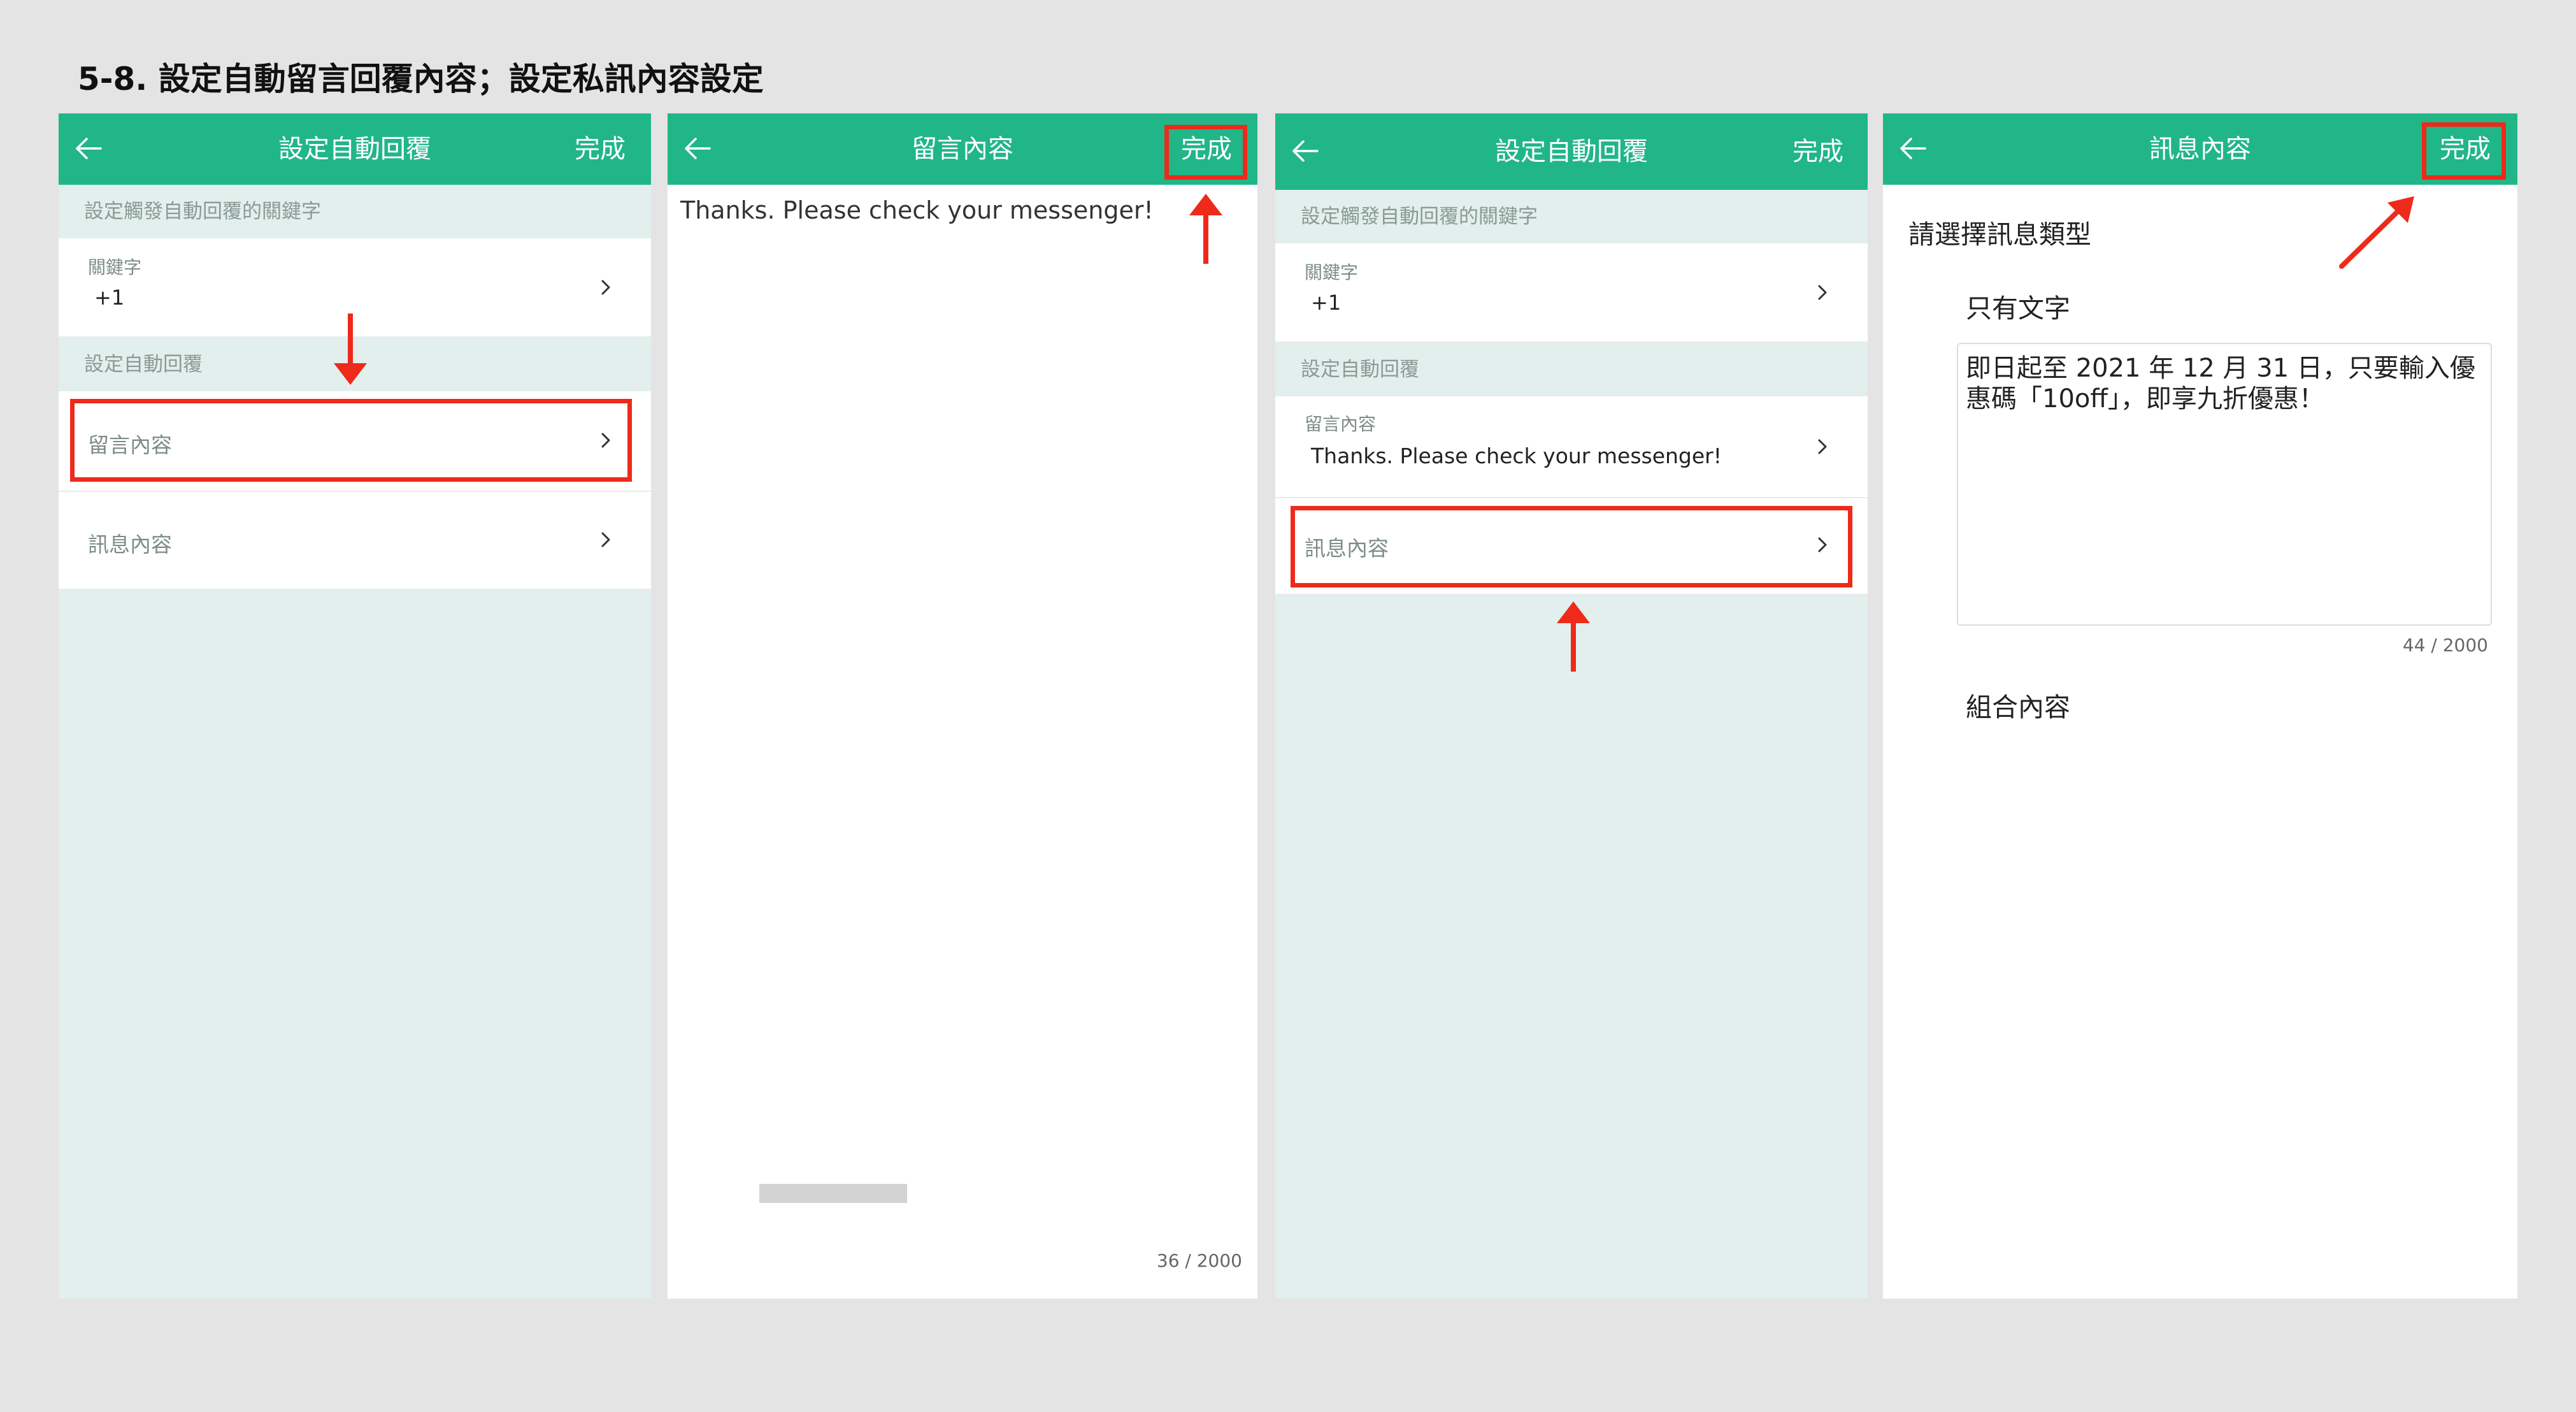  I want to click on option-text-only: 只有文字, so click(2018, 306).